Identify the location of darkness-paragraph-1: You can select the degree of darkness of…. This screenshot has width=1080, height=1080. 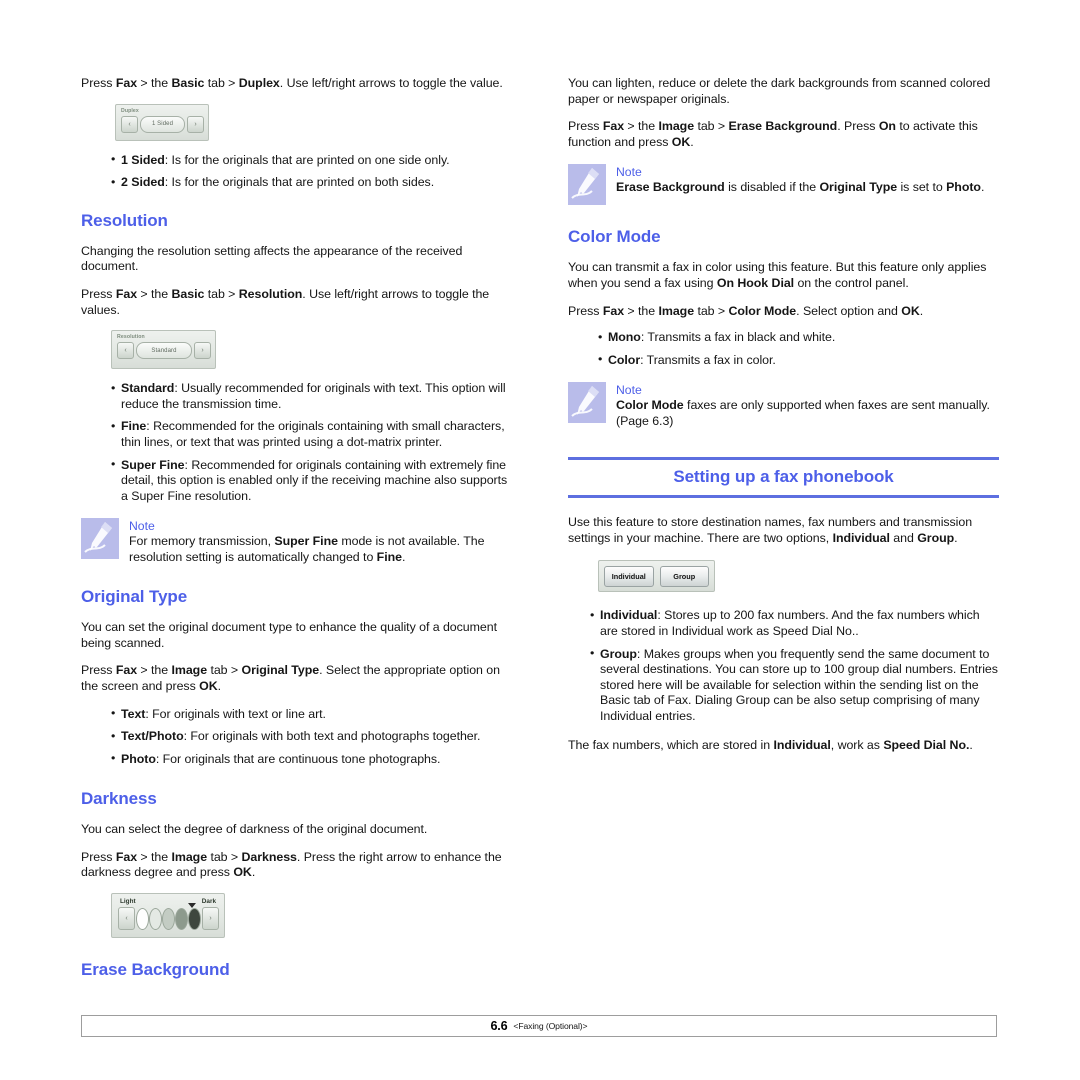
(254, 829).